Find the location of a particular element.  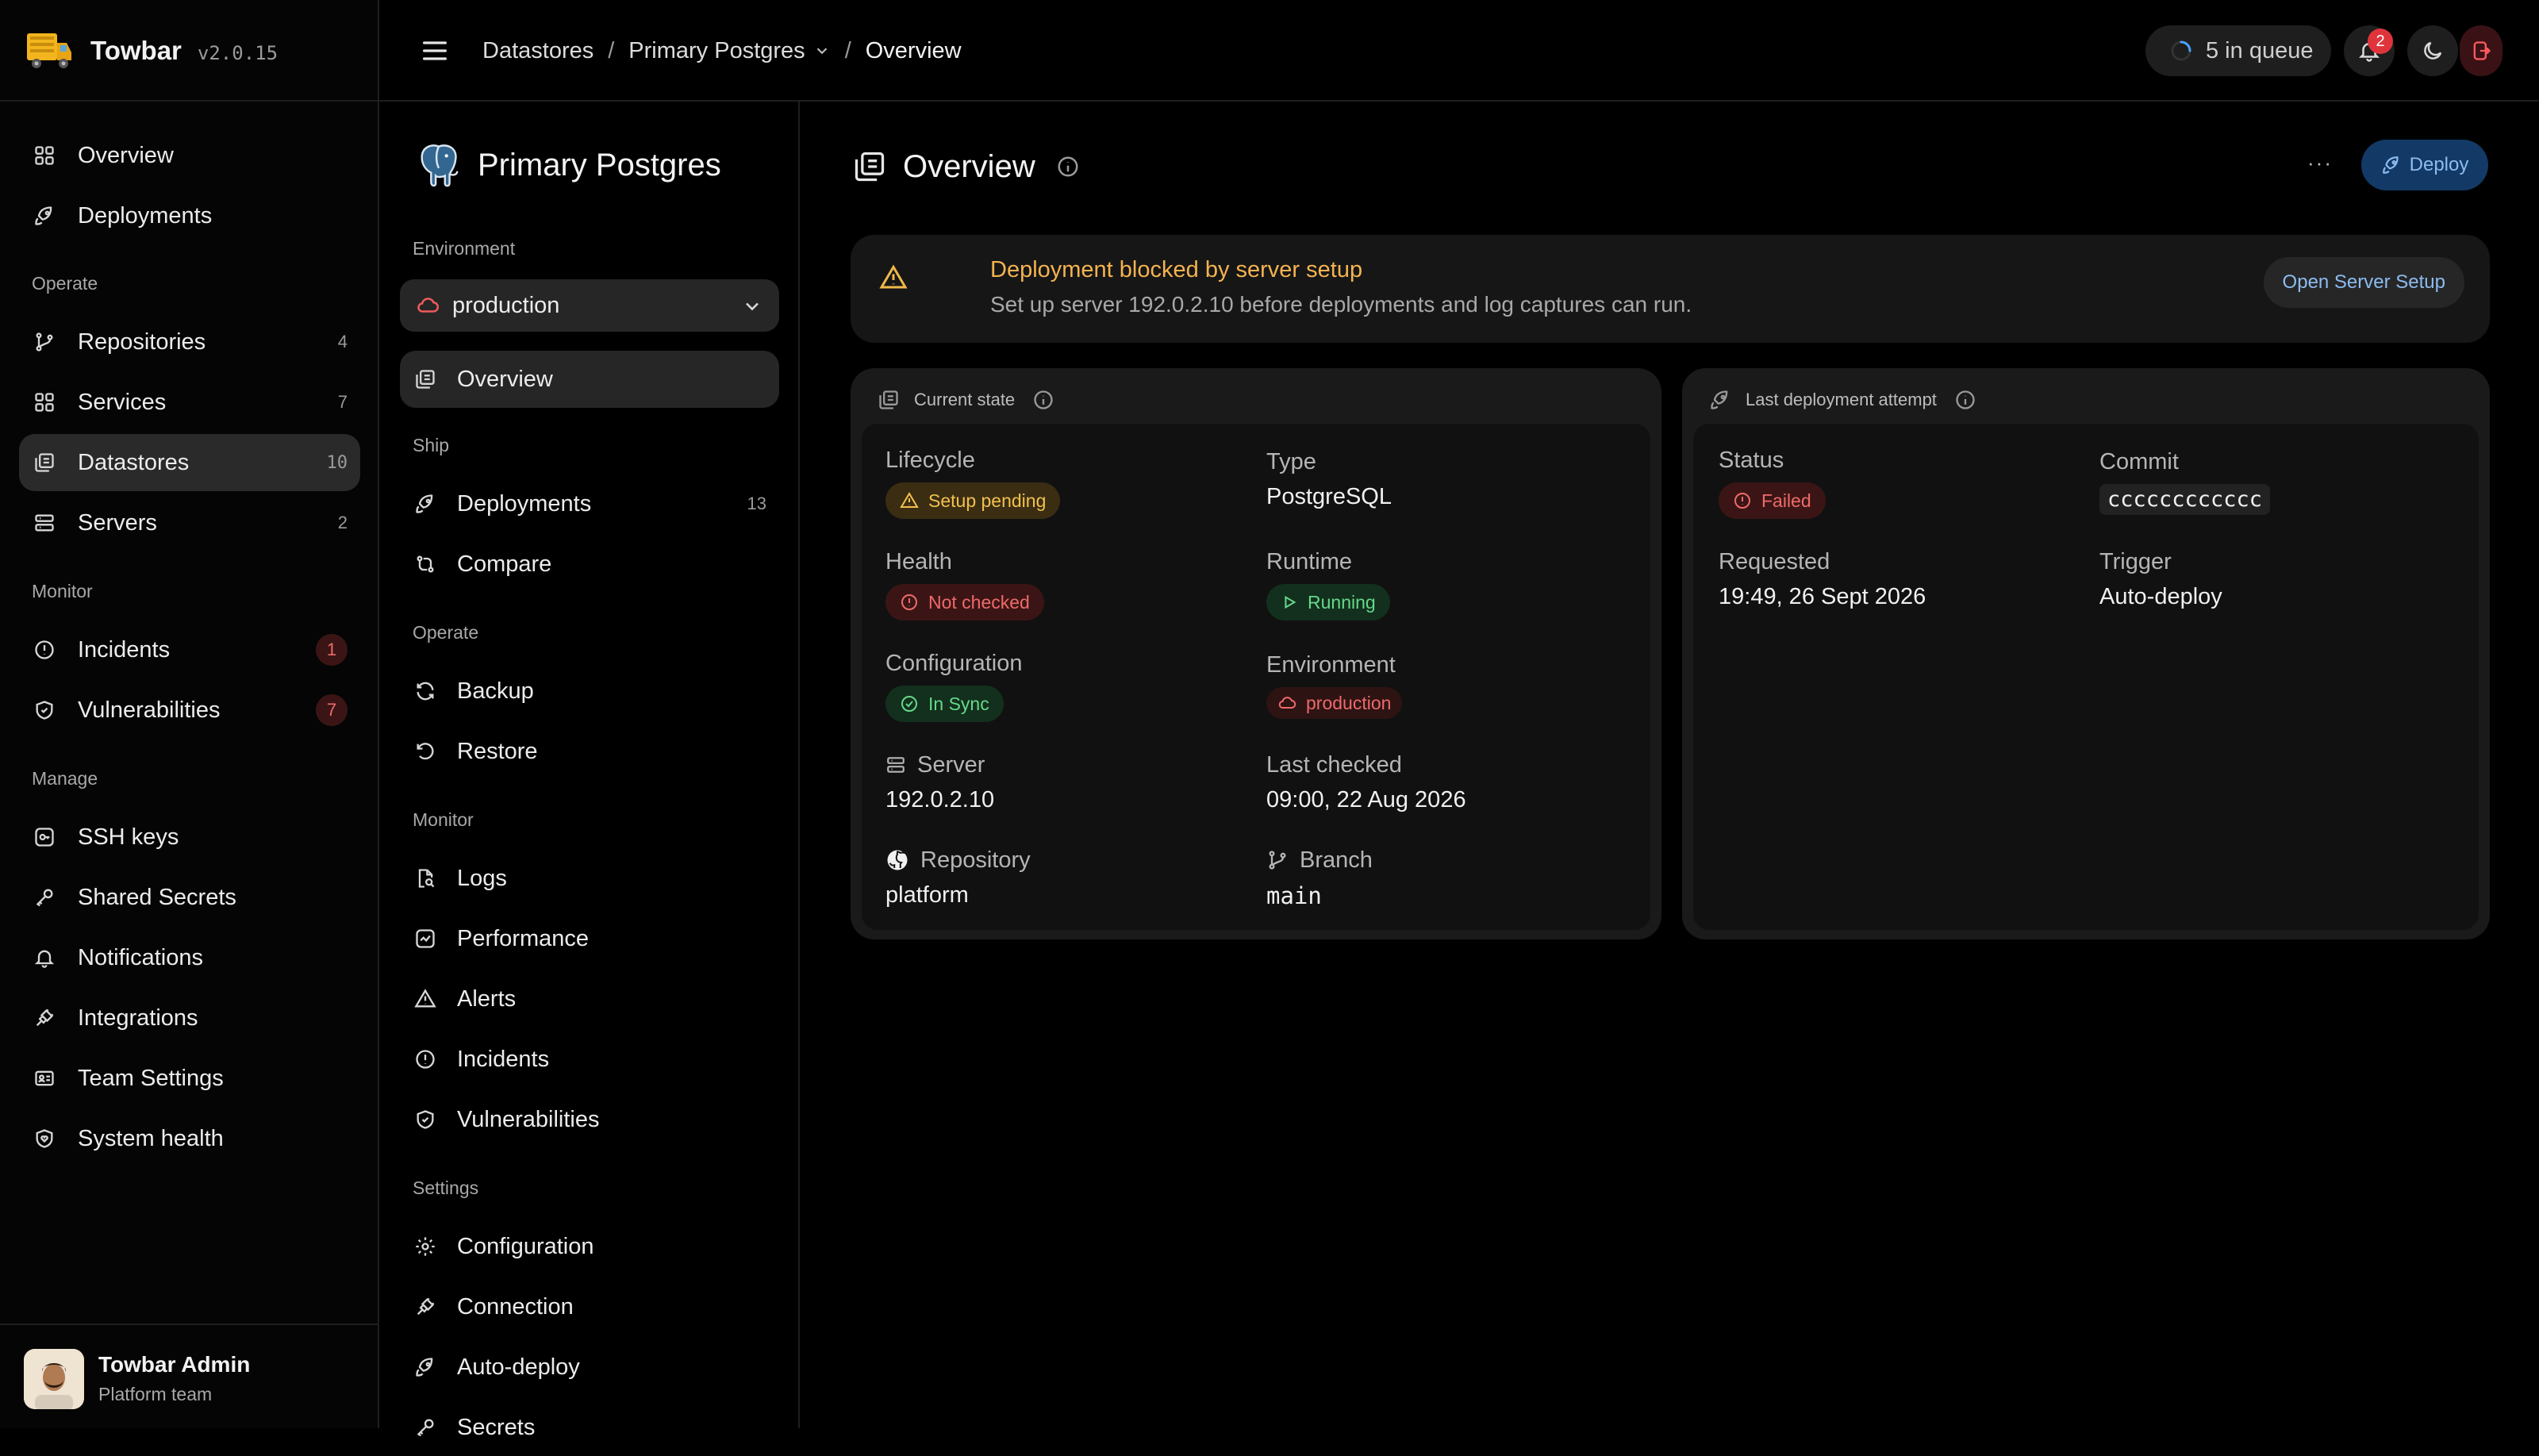

brand: Towbar v2.0.15 is located at coordinates (151, 50).